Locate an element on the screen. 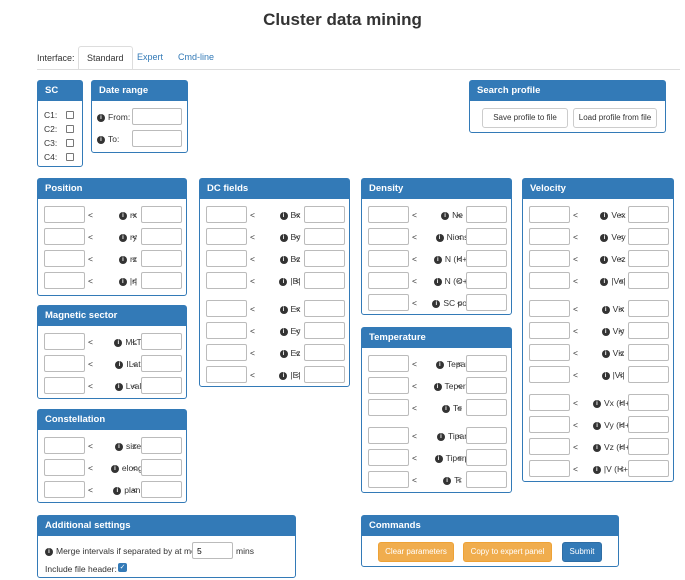  save-profile-button: Save profile to file is located at coordinates (525, 118).